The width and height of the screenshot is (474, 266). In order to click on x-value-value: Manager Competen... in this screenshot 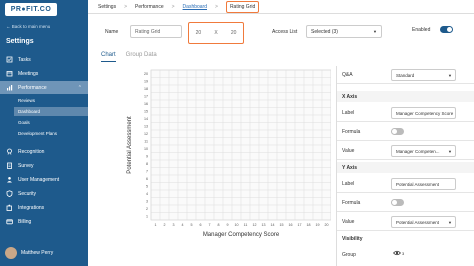, I will do `click(418, 151)`.